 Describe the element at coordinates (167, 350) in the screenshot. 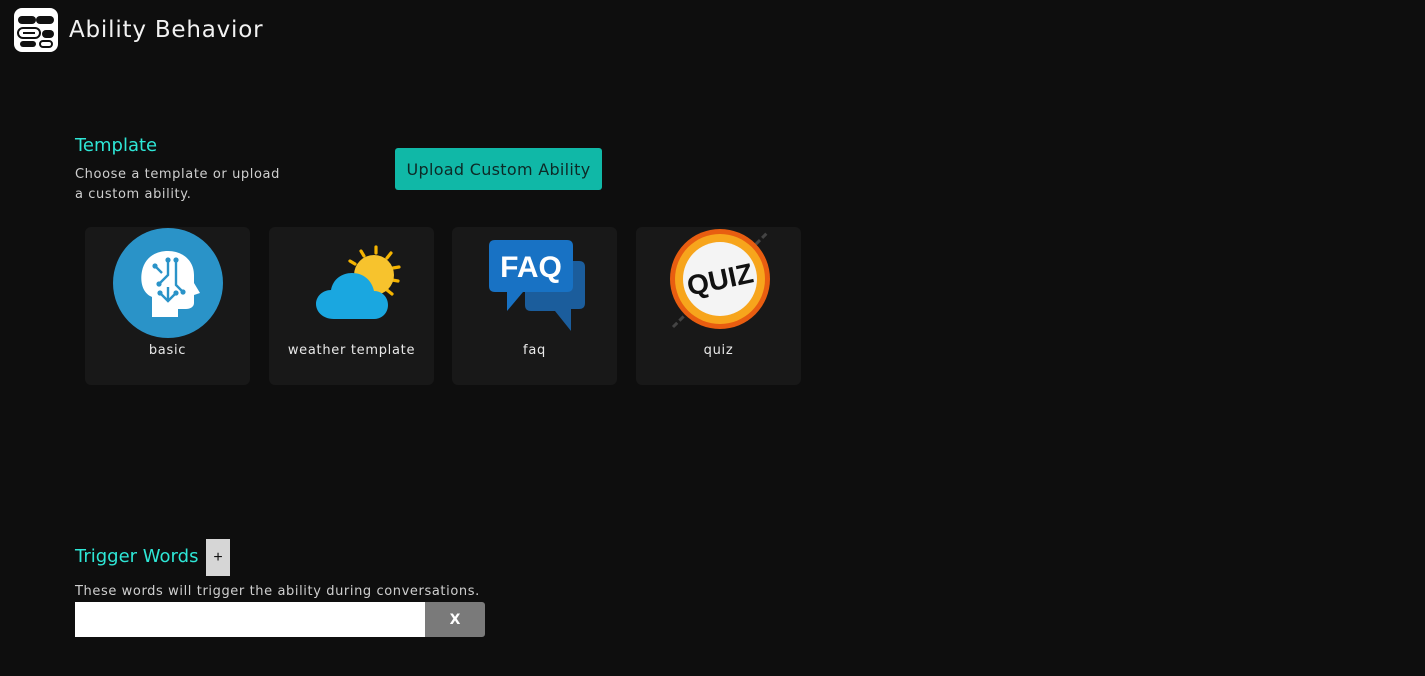

I see `template-card-label: basic` at that location.